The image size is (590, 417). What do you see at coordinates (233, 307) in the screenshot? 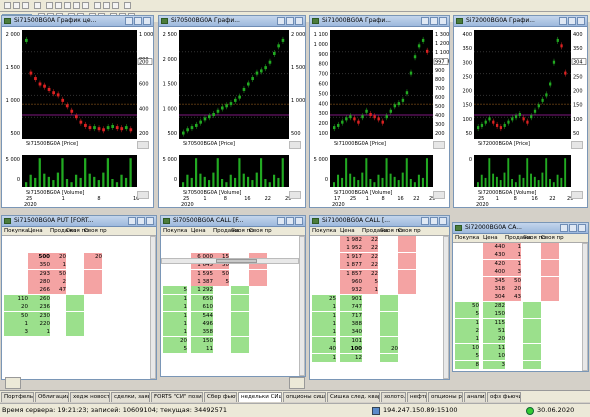
I see `table-row: 1 610` at bounding box center [233, 307].